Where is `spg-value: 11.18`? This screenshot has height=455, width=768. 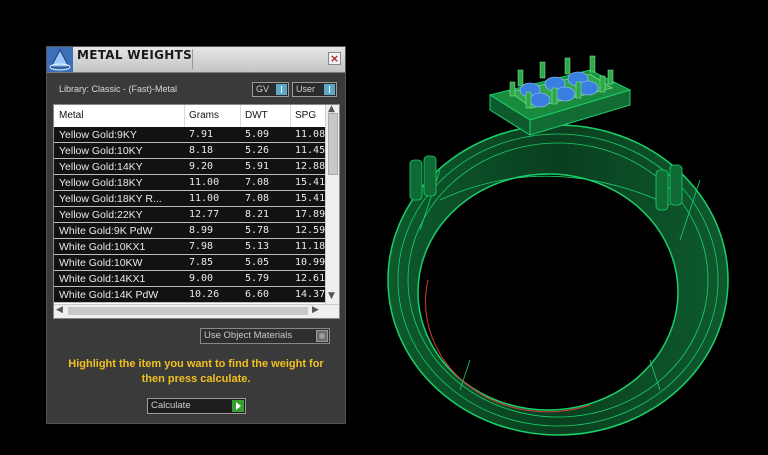 spg-value: 11.18 is located at coordinates (310, 246).